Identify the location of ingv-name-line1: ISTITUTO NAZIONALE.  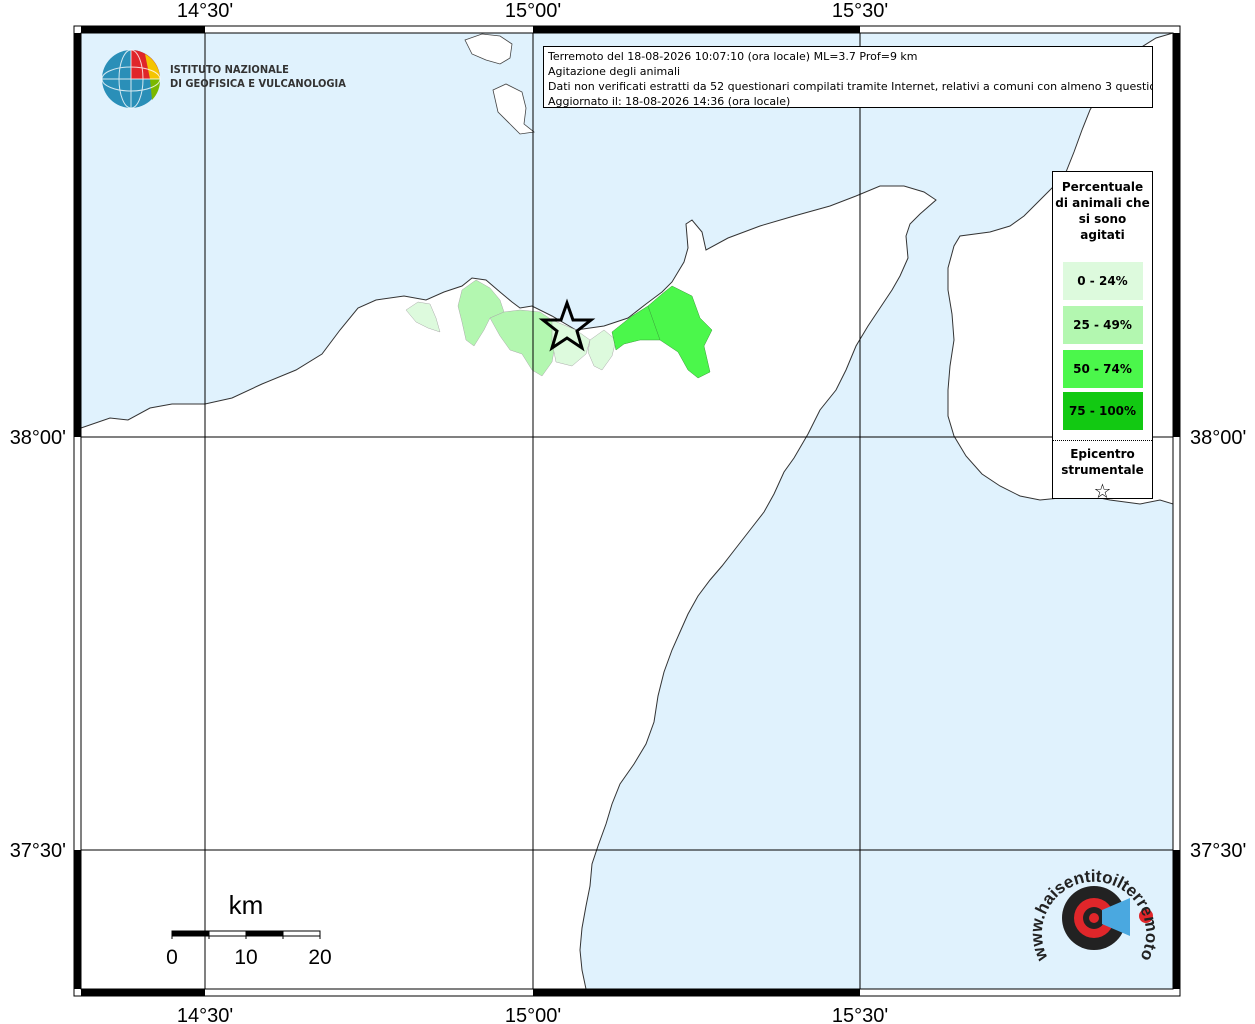
(229, 69).